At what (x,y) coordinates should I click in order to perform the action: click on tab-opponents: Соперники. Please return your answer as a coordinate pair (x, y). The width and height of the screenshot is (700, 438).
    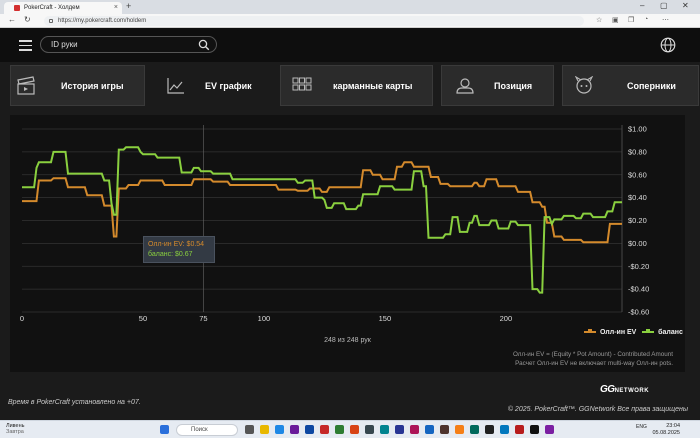
    Looking at the image, I should click on (630, 85).